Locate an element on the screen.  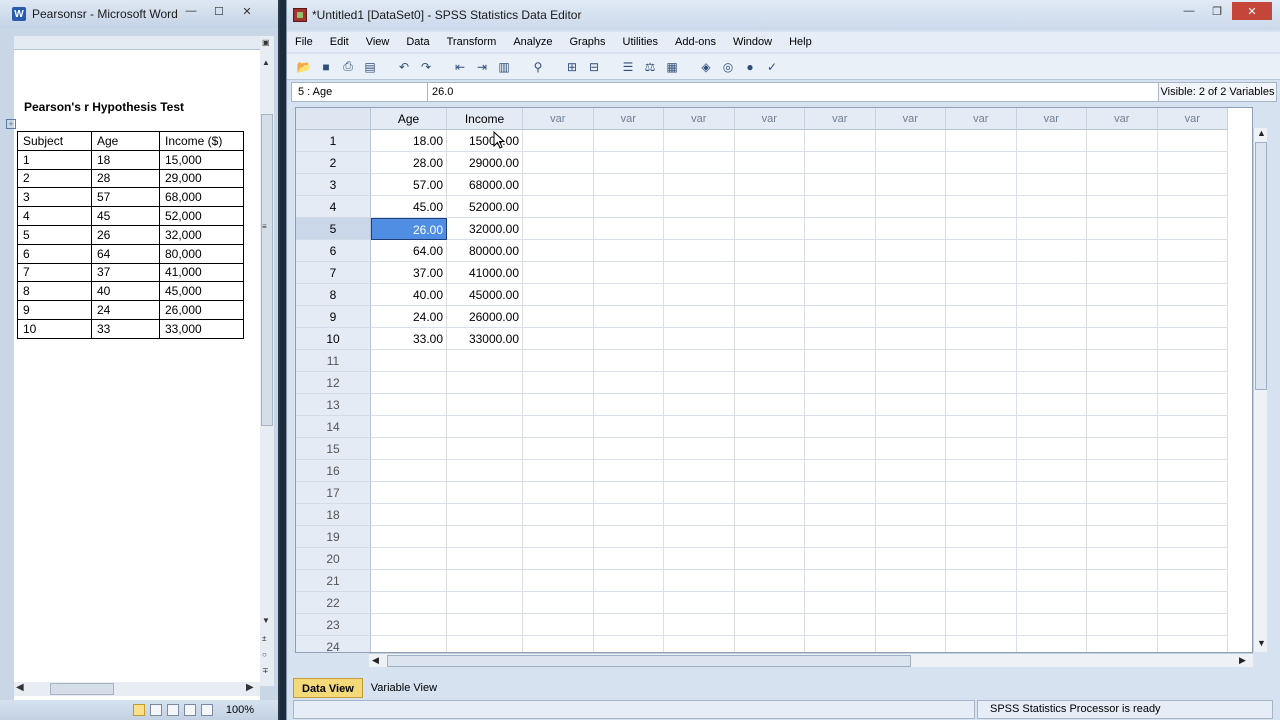
tab-variable-view: Variable View is located at coordinates (404, 688).